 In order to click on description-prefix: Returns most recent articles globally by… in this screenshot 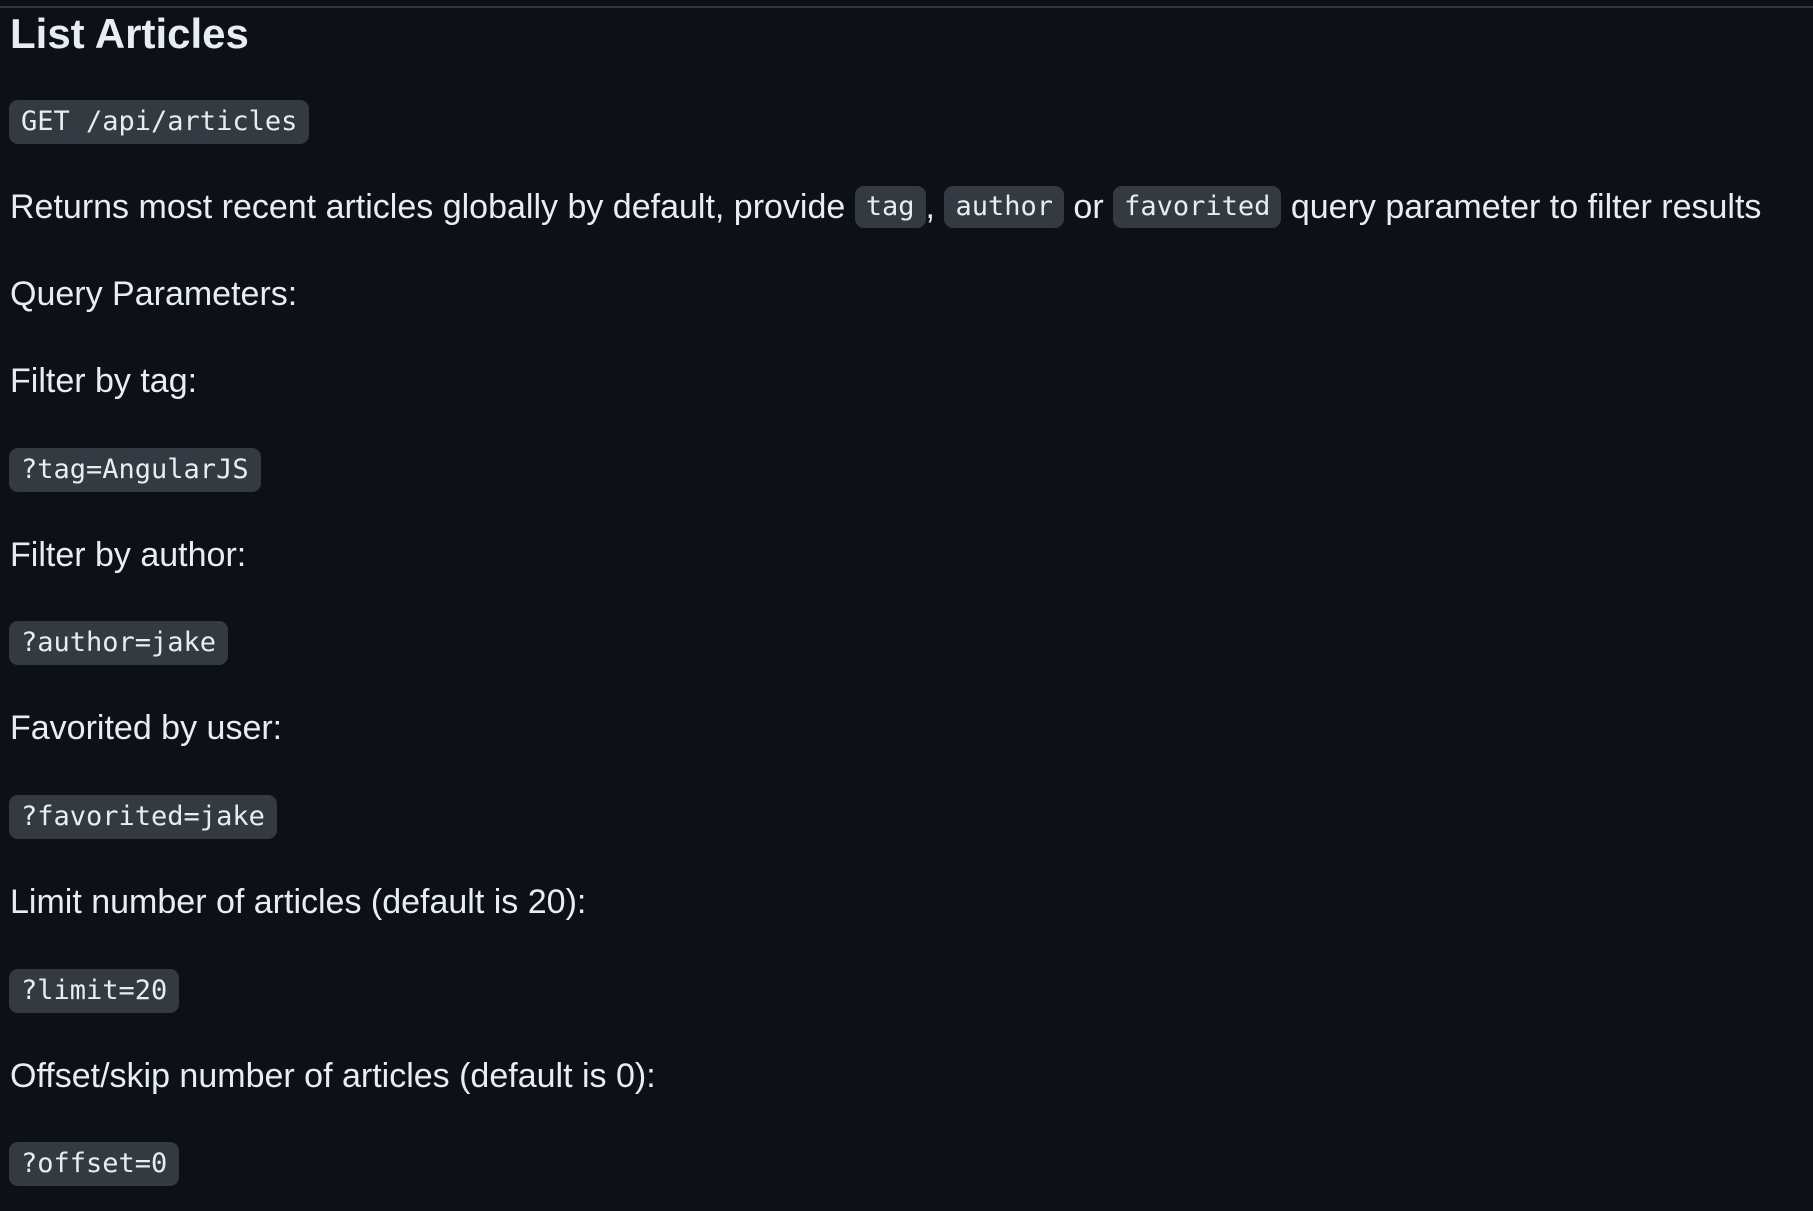, I will do `click(432, 207)`.